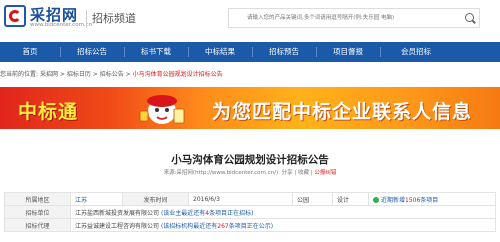 This screenshot has height=242, width=500. Describe the element at coordinates (342, 112) in the screenshot. I see `banner-slogan: 为您匹配中标企业联系人信息` at that location.